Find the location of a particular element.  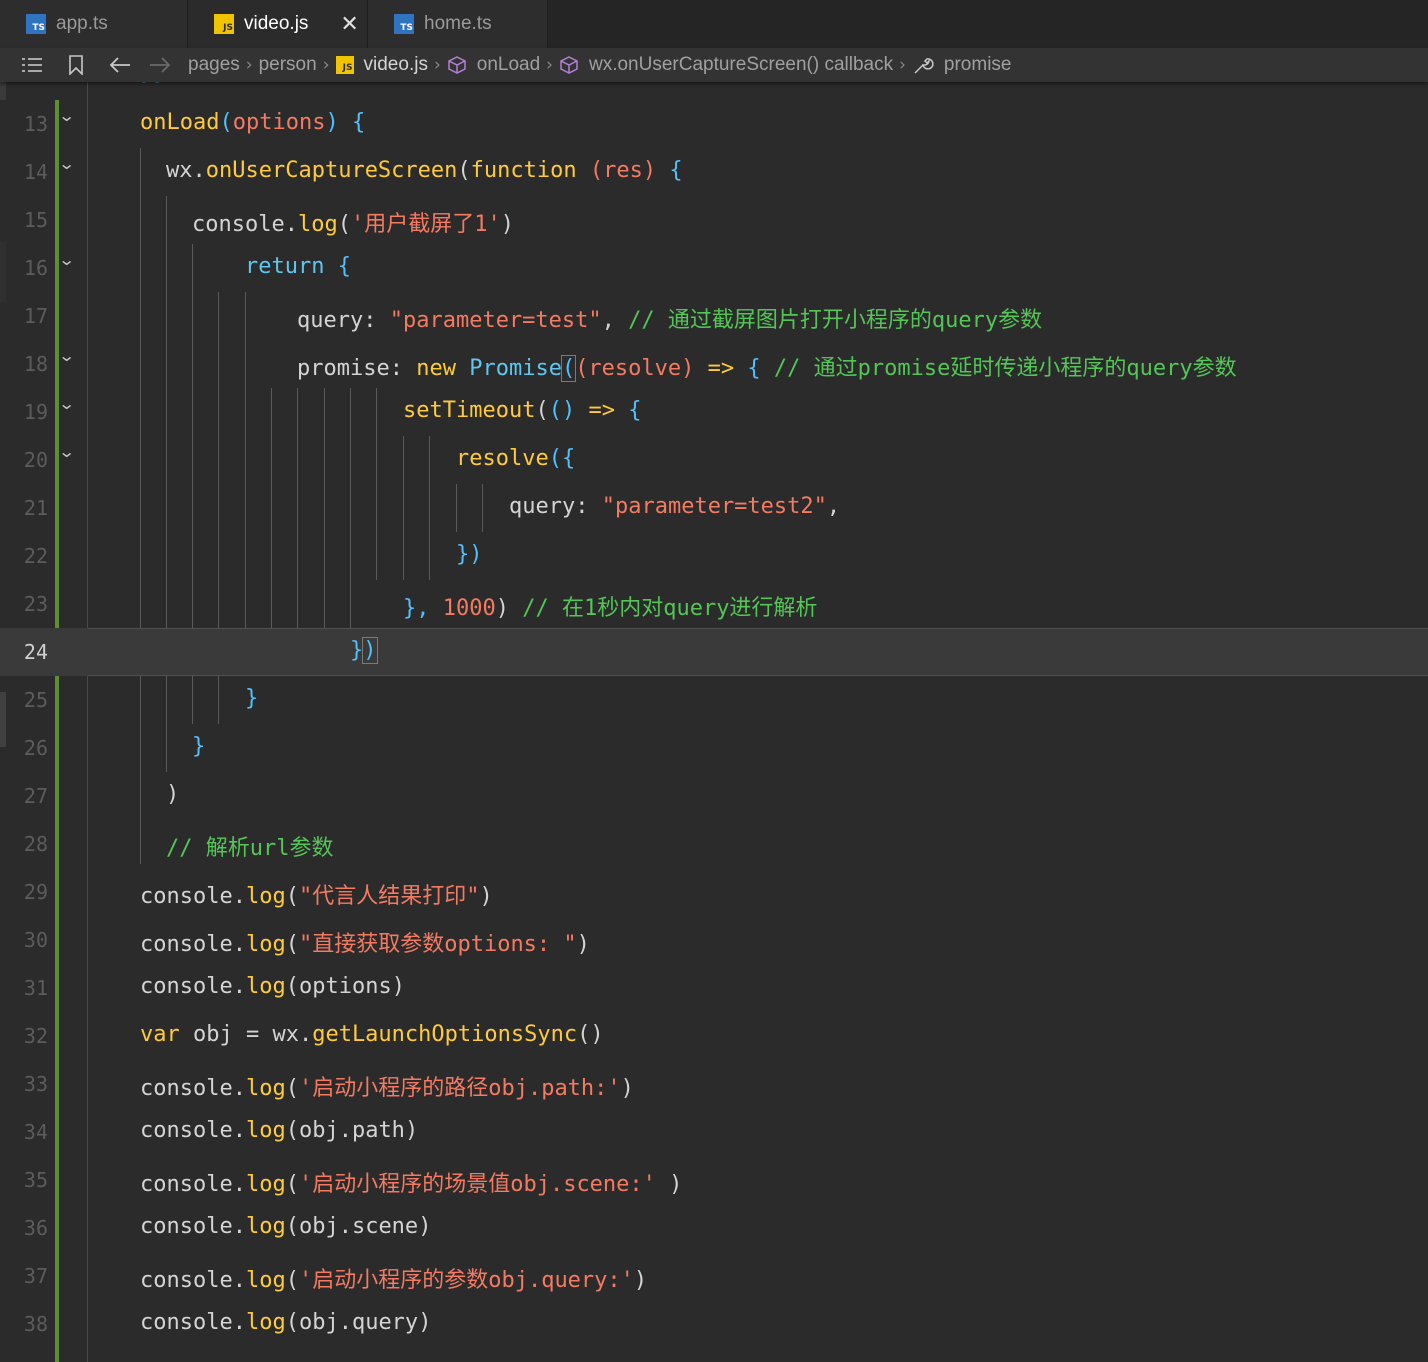

code-line-30: 30 console.log("直接获取参数options: ") is located at coordinates (714, 940).